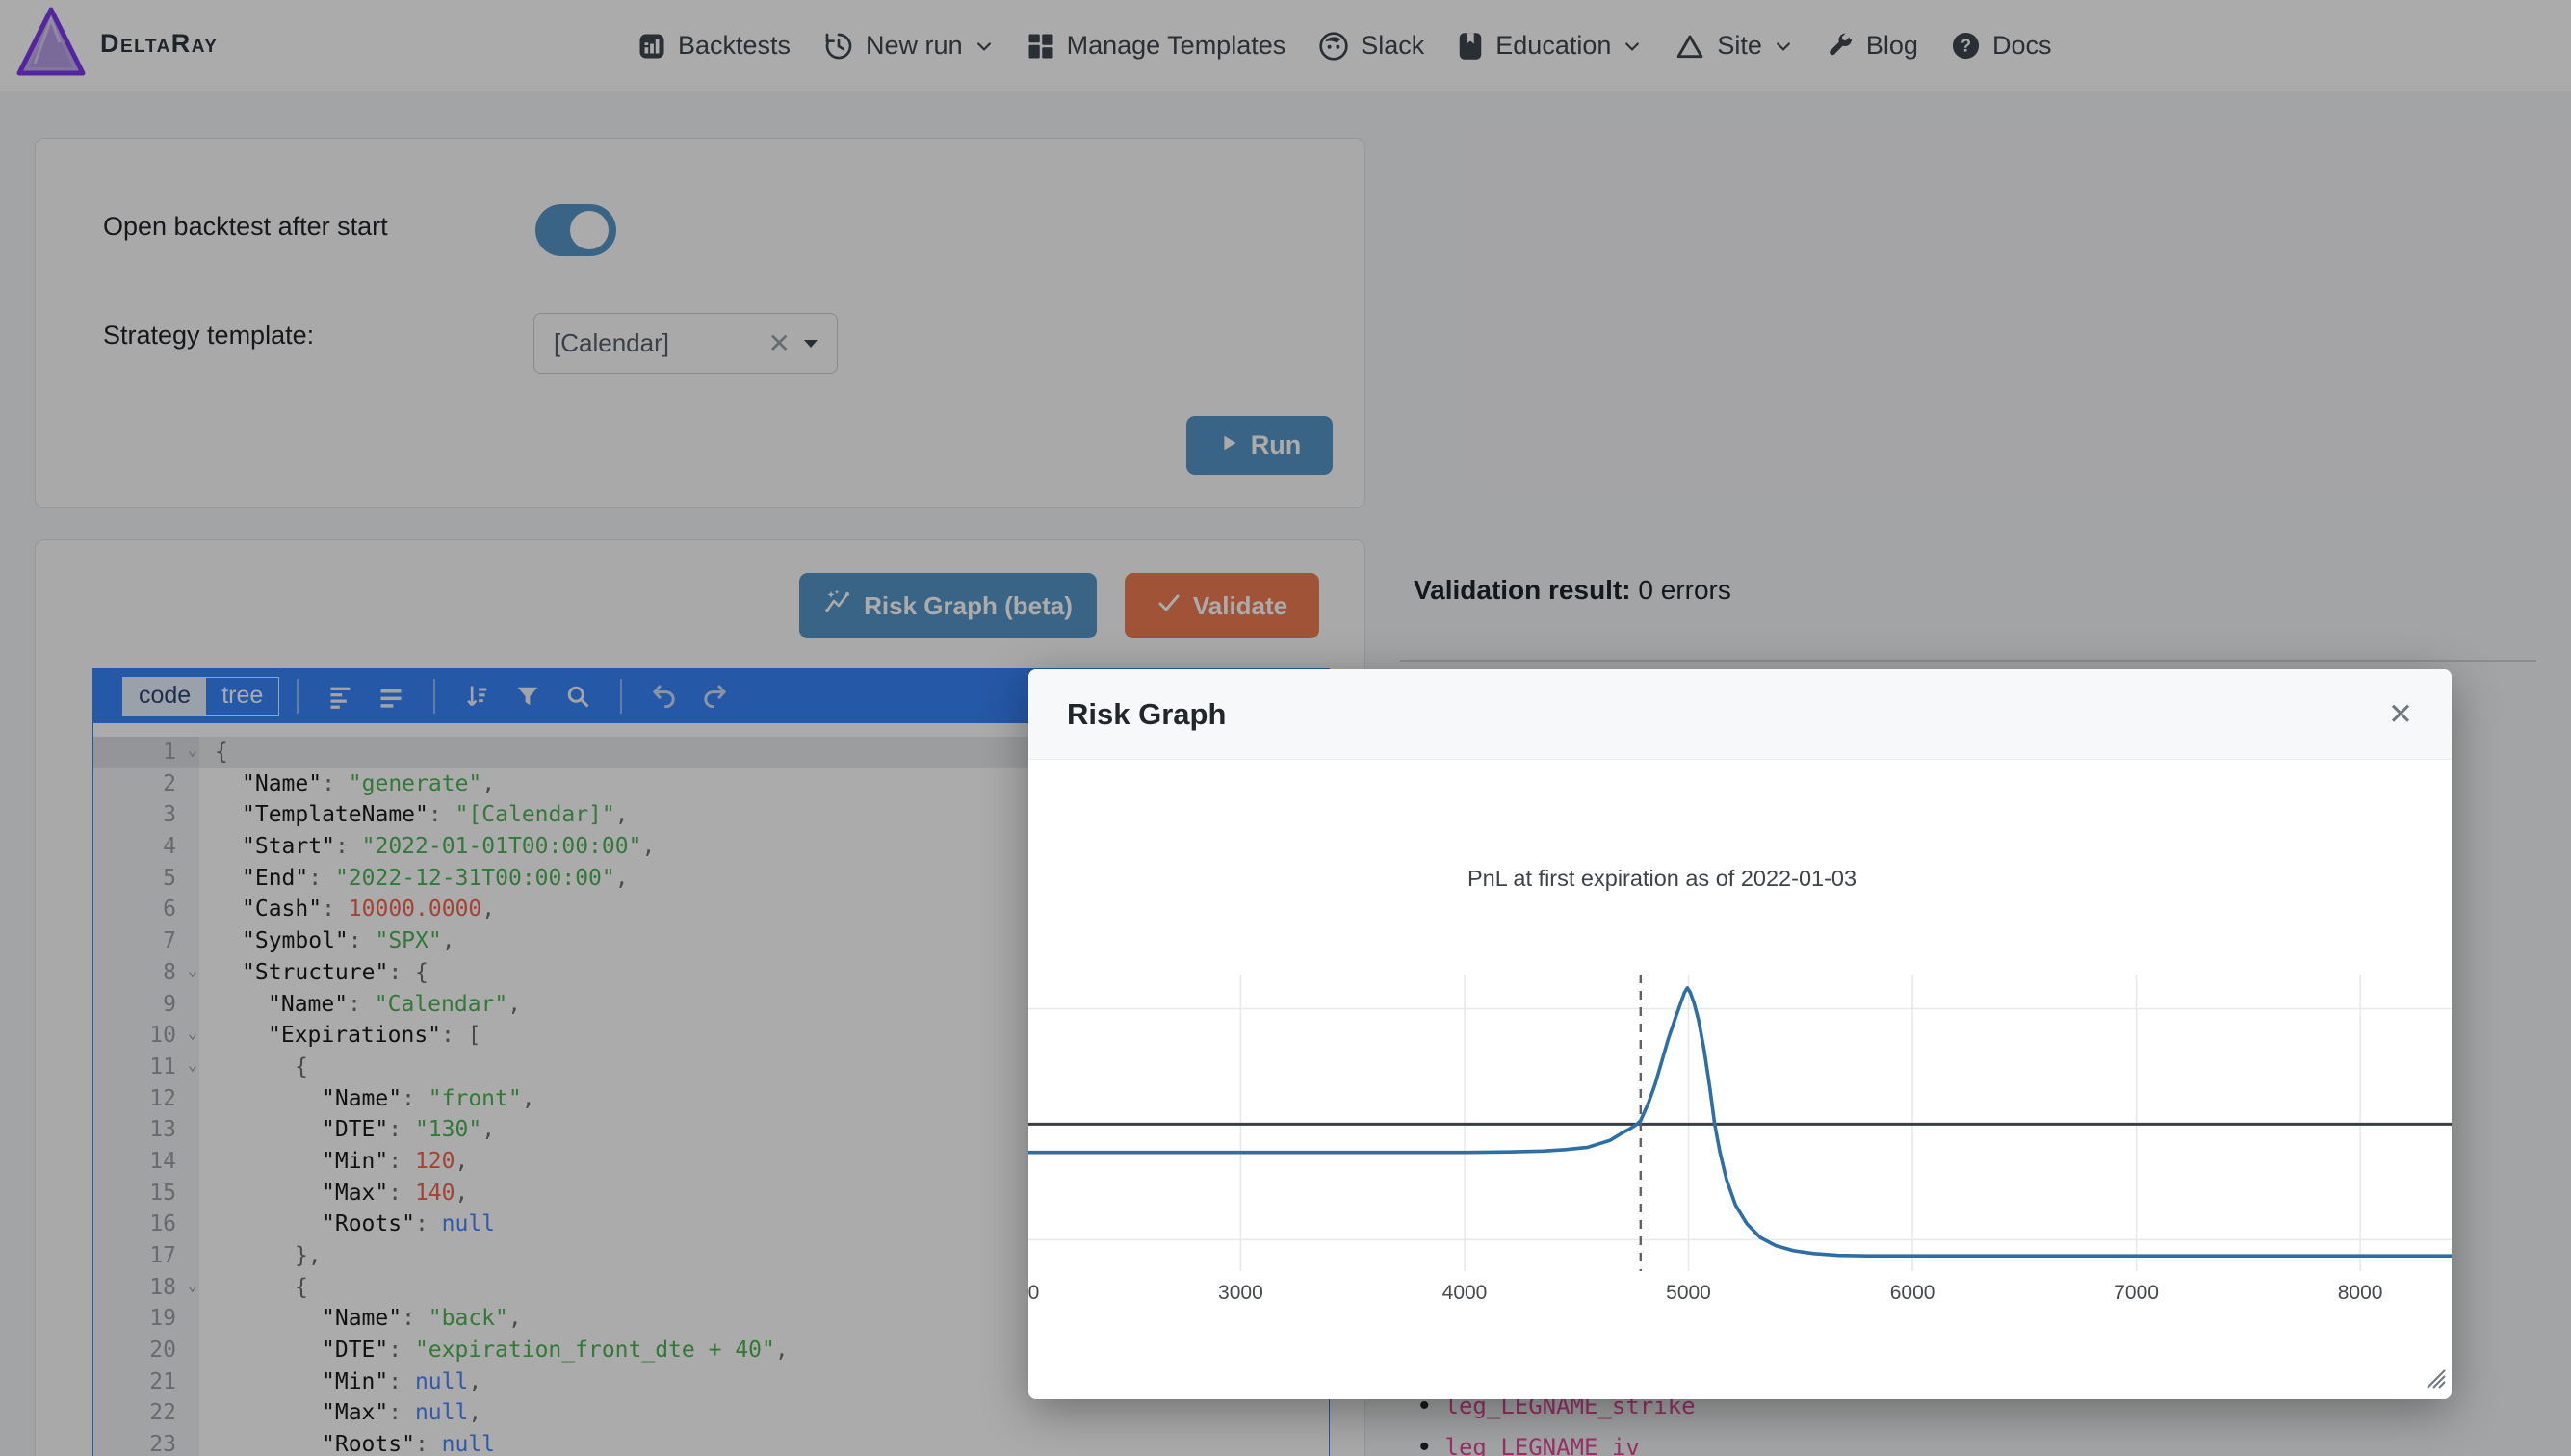 This screenshot has width=2571, height=1456. What do you see at coordinates (2435, 1379) in the screenshot?
I see `resize-handle-icon` at bounding box center [2435, 1379].